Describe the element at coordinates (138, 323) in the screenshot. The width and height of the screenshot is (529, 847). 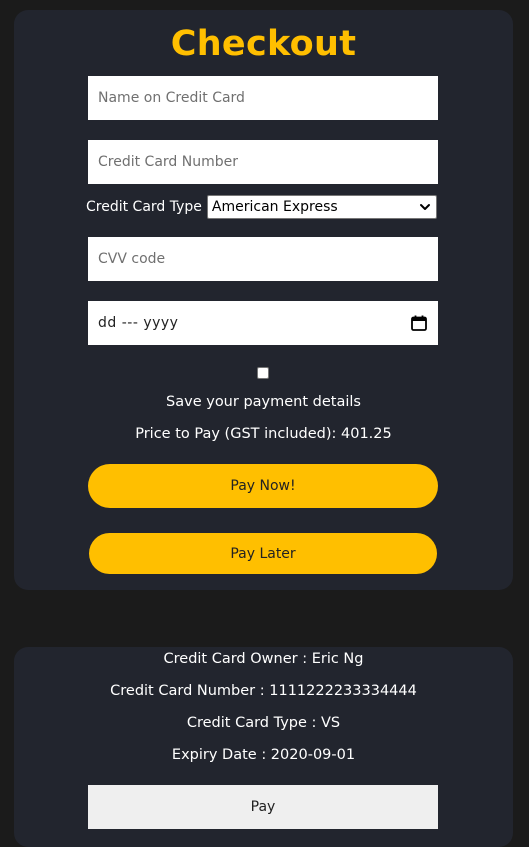
I see `expiry-date-value: dd --- yyyy` at that location.